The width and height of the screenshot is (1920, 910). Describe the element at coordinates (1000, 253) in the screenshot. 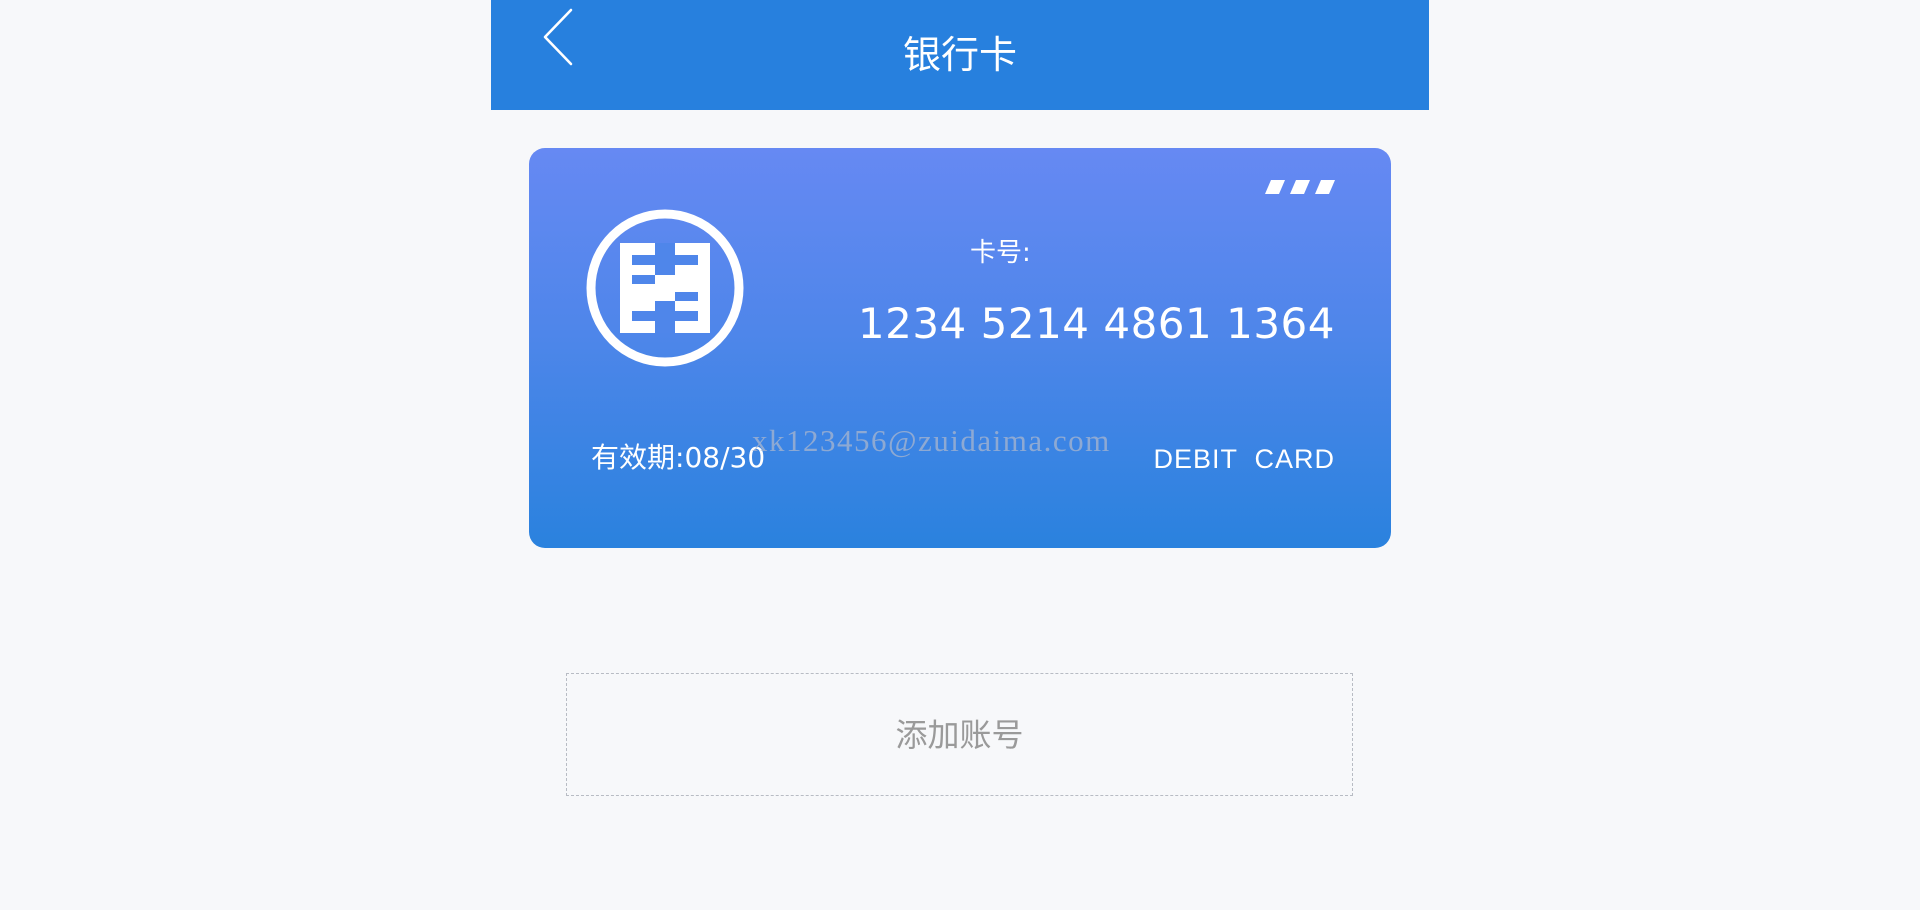

I see `card-number-label: 卡号:` at that location.